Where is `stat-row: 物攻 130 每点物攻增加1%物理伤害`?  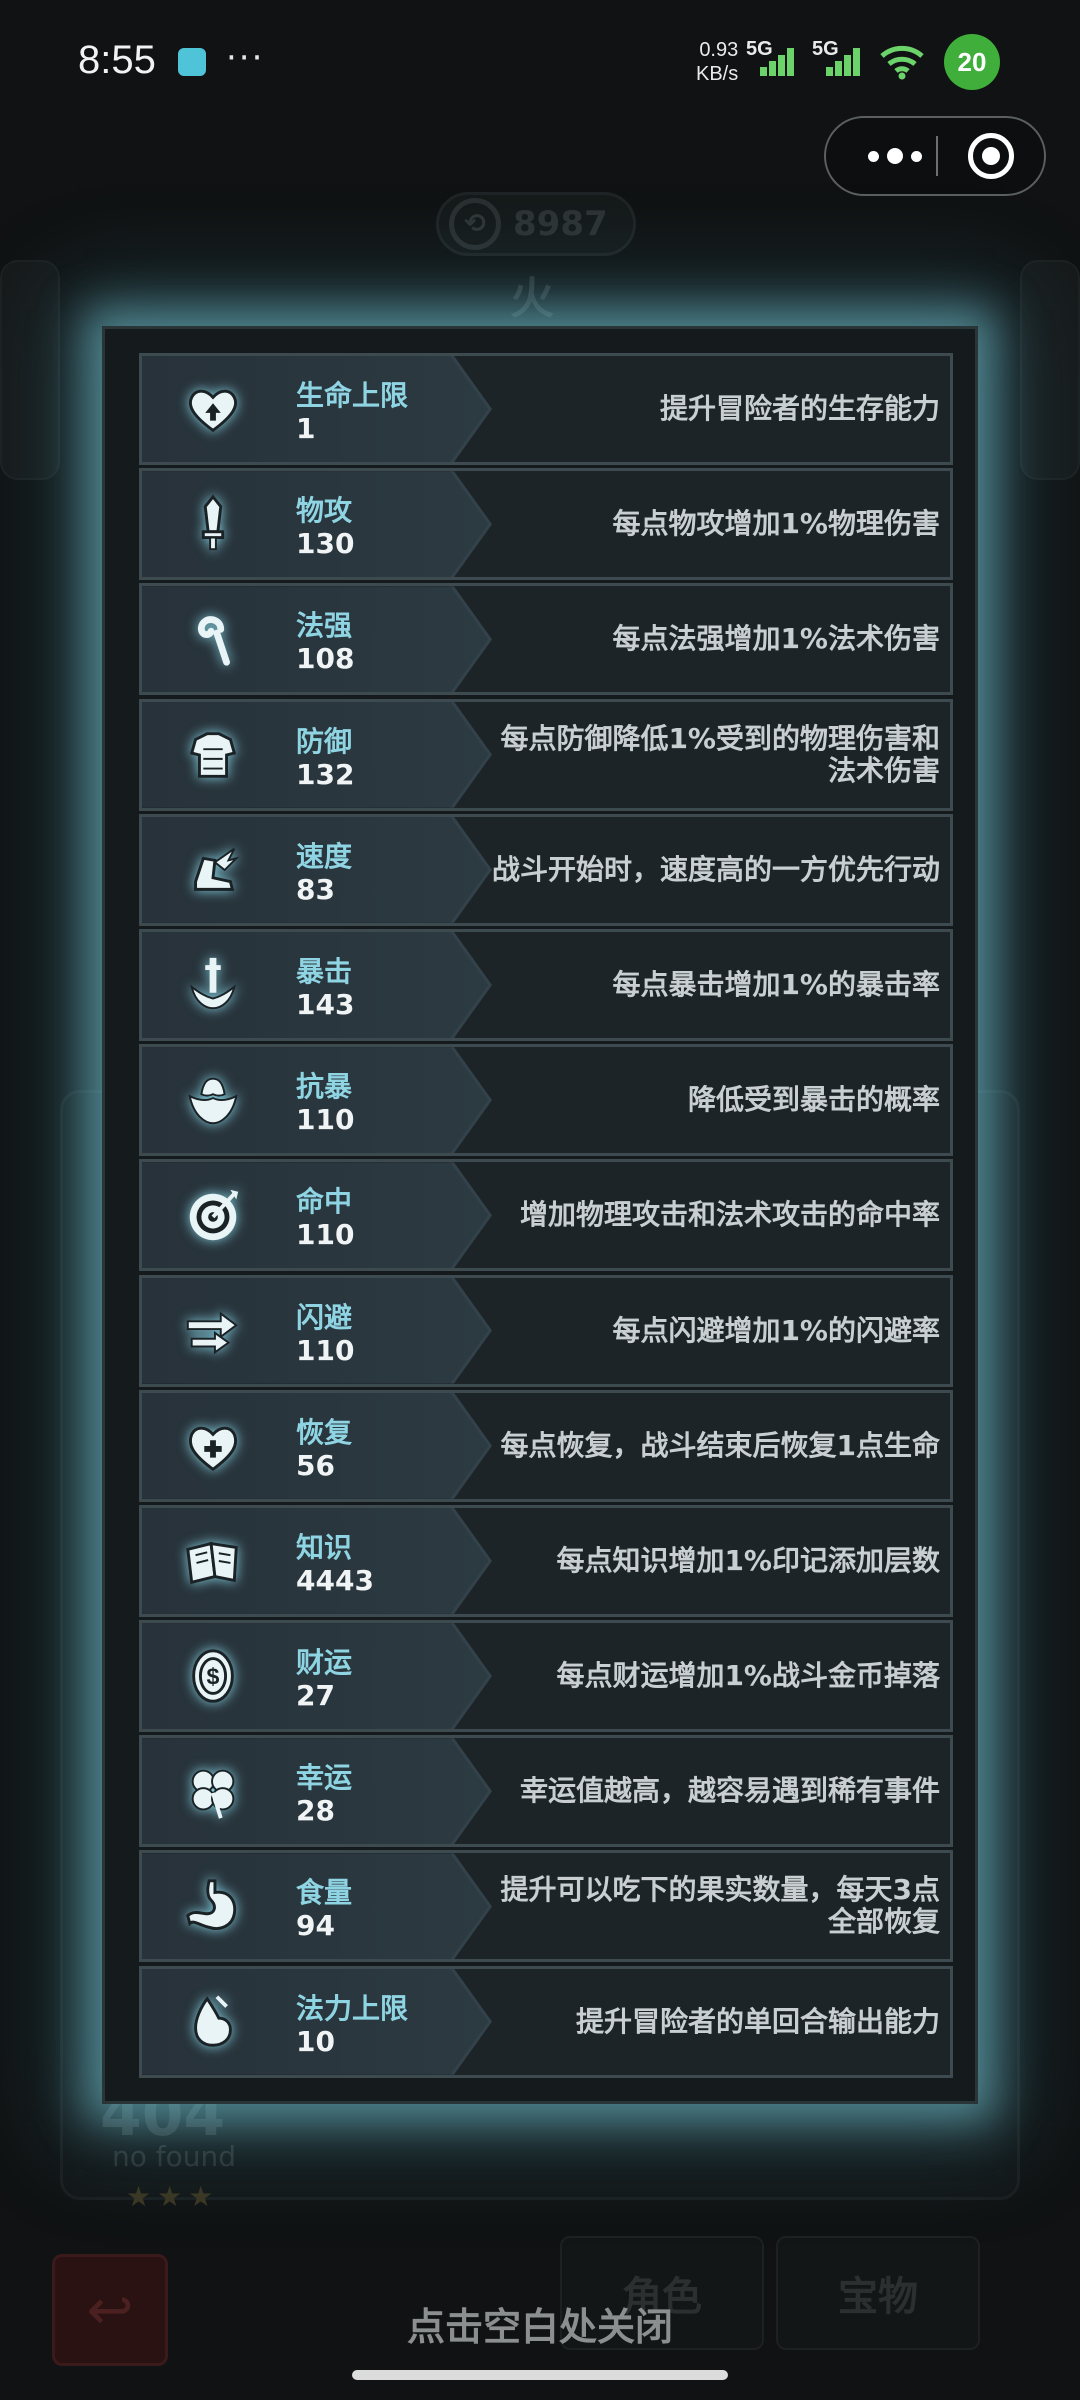 stat-row: 物攻 130 每点物攻增加1%物理伤害 is located at coordinates (546, 524).